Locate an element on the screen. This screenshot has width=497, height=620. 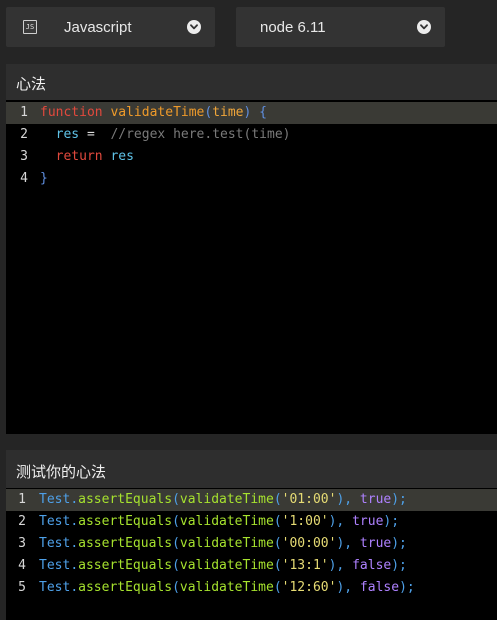
solution-panel-header: 心法 is located at coordinates (251, 82).